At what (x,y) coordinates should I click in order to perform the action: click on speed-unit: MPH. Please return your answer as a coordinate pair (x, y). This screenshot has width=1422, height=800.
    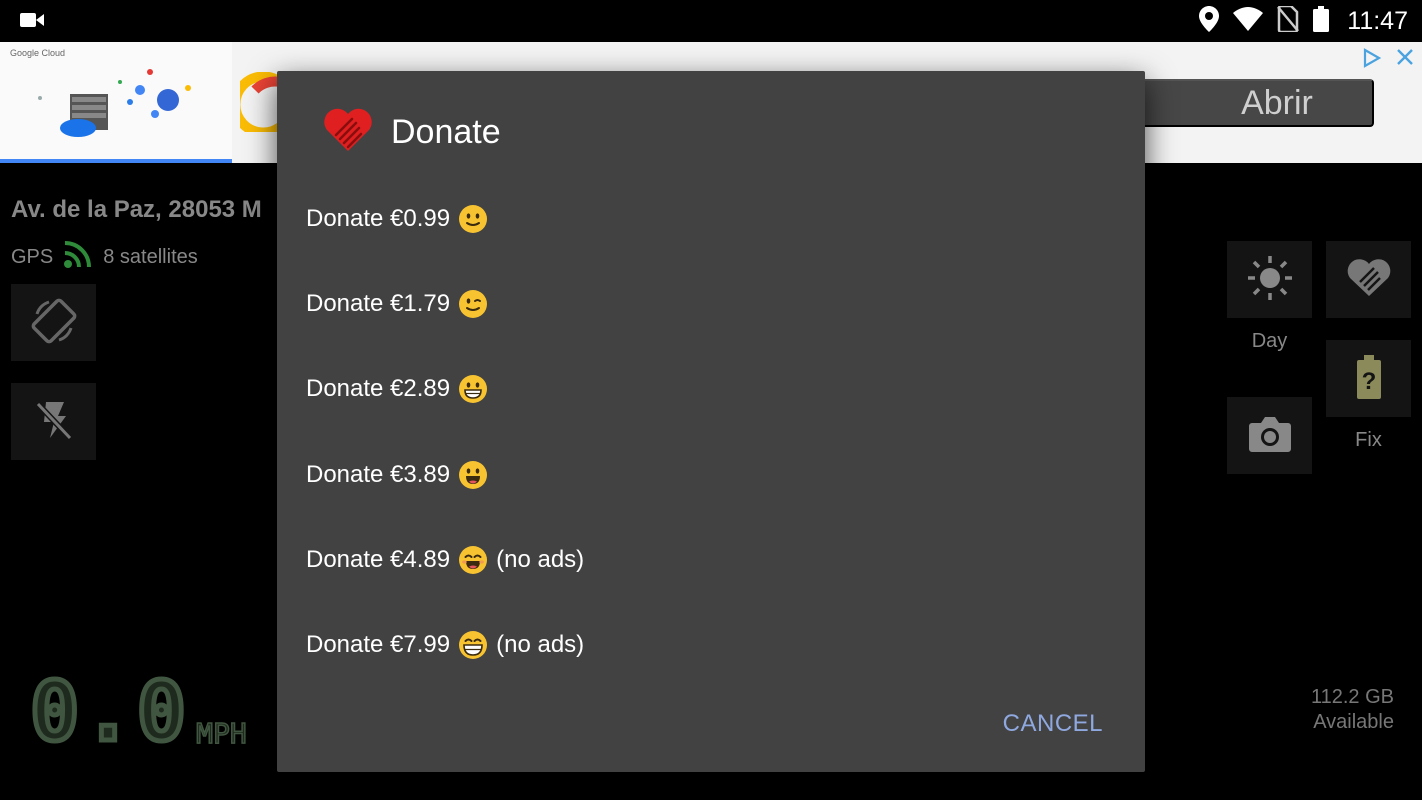
    Looking at the image, I should click on (221, 733).